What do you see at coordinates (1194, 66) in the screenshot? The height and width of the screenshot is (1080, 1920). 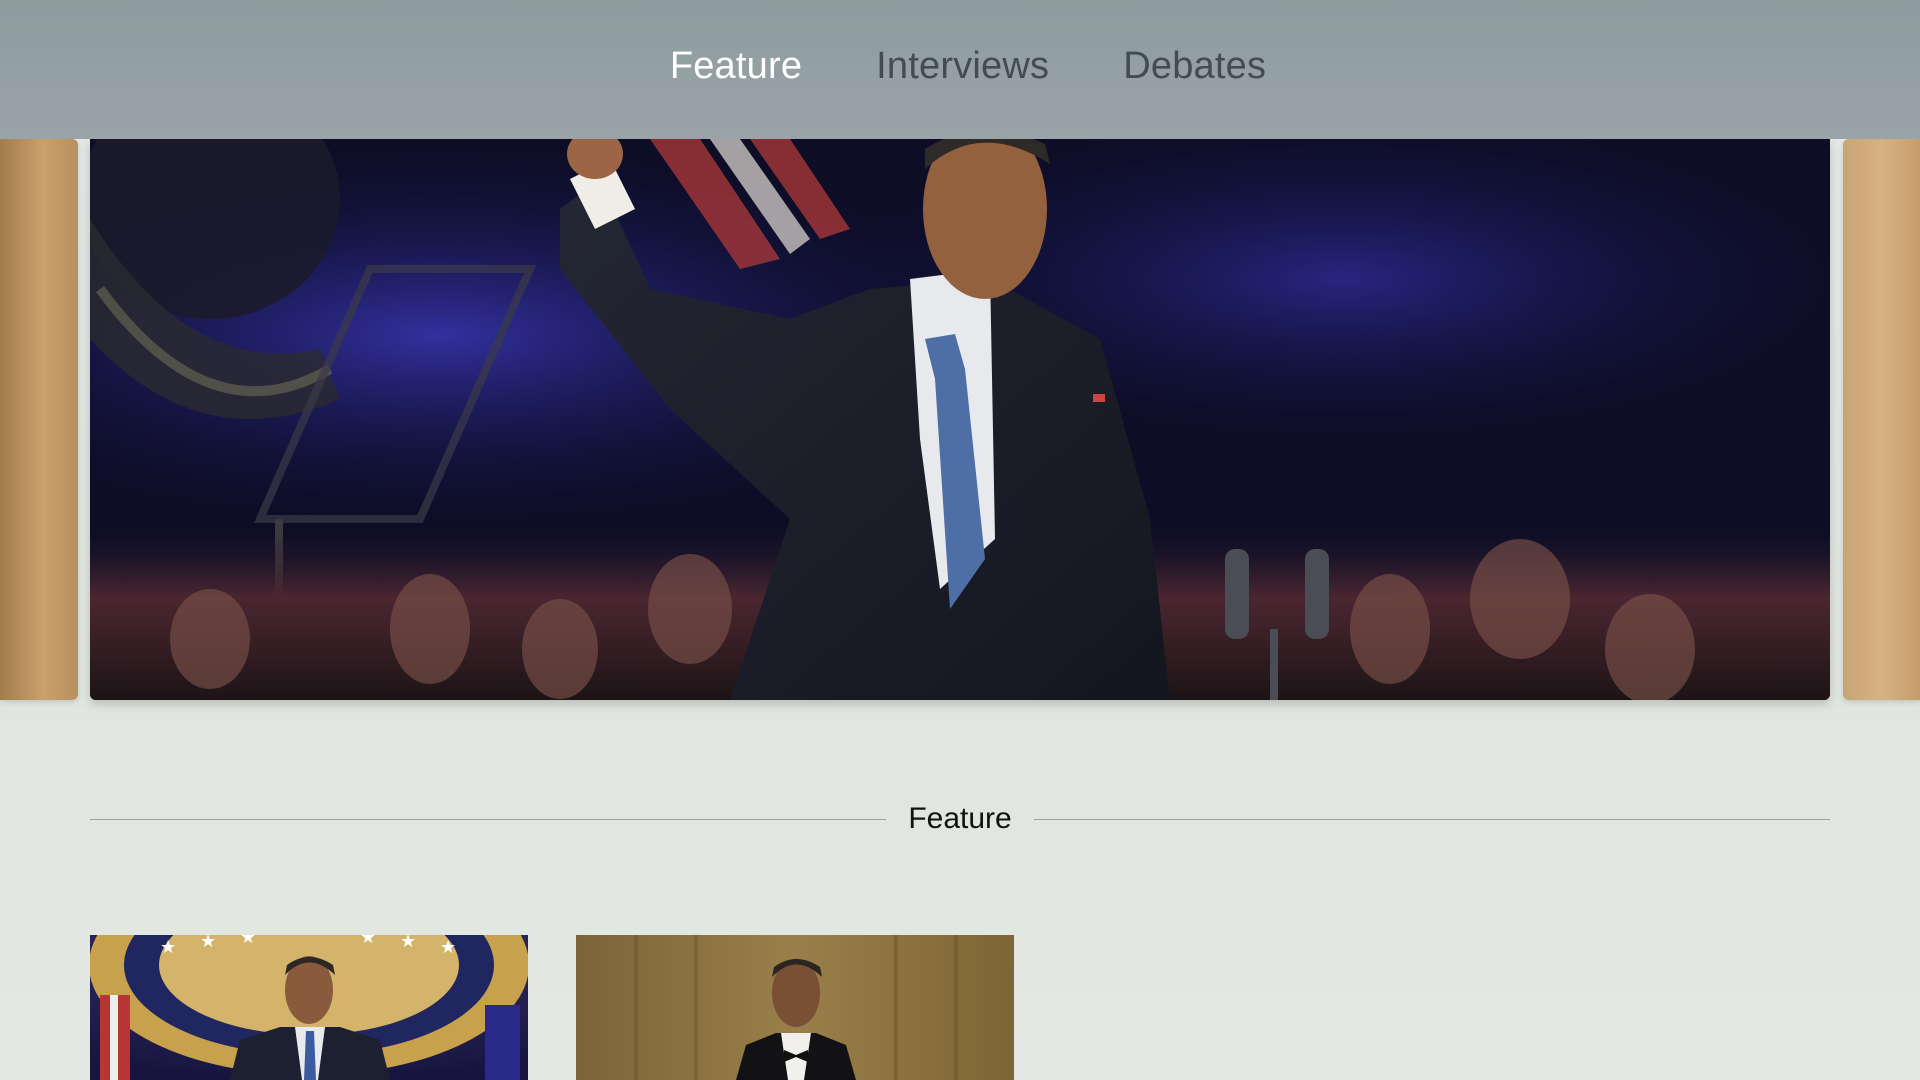 I see `tab-debates: Debates` at bounding box center [1194, 66].